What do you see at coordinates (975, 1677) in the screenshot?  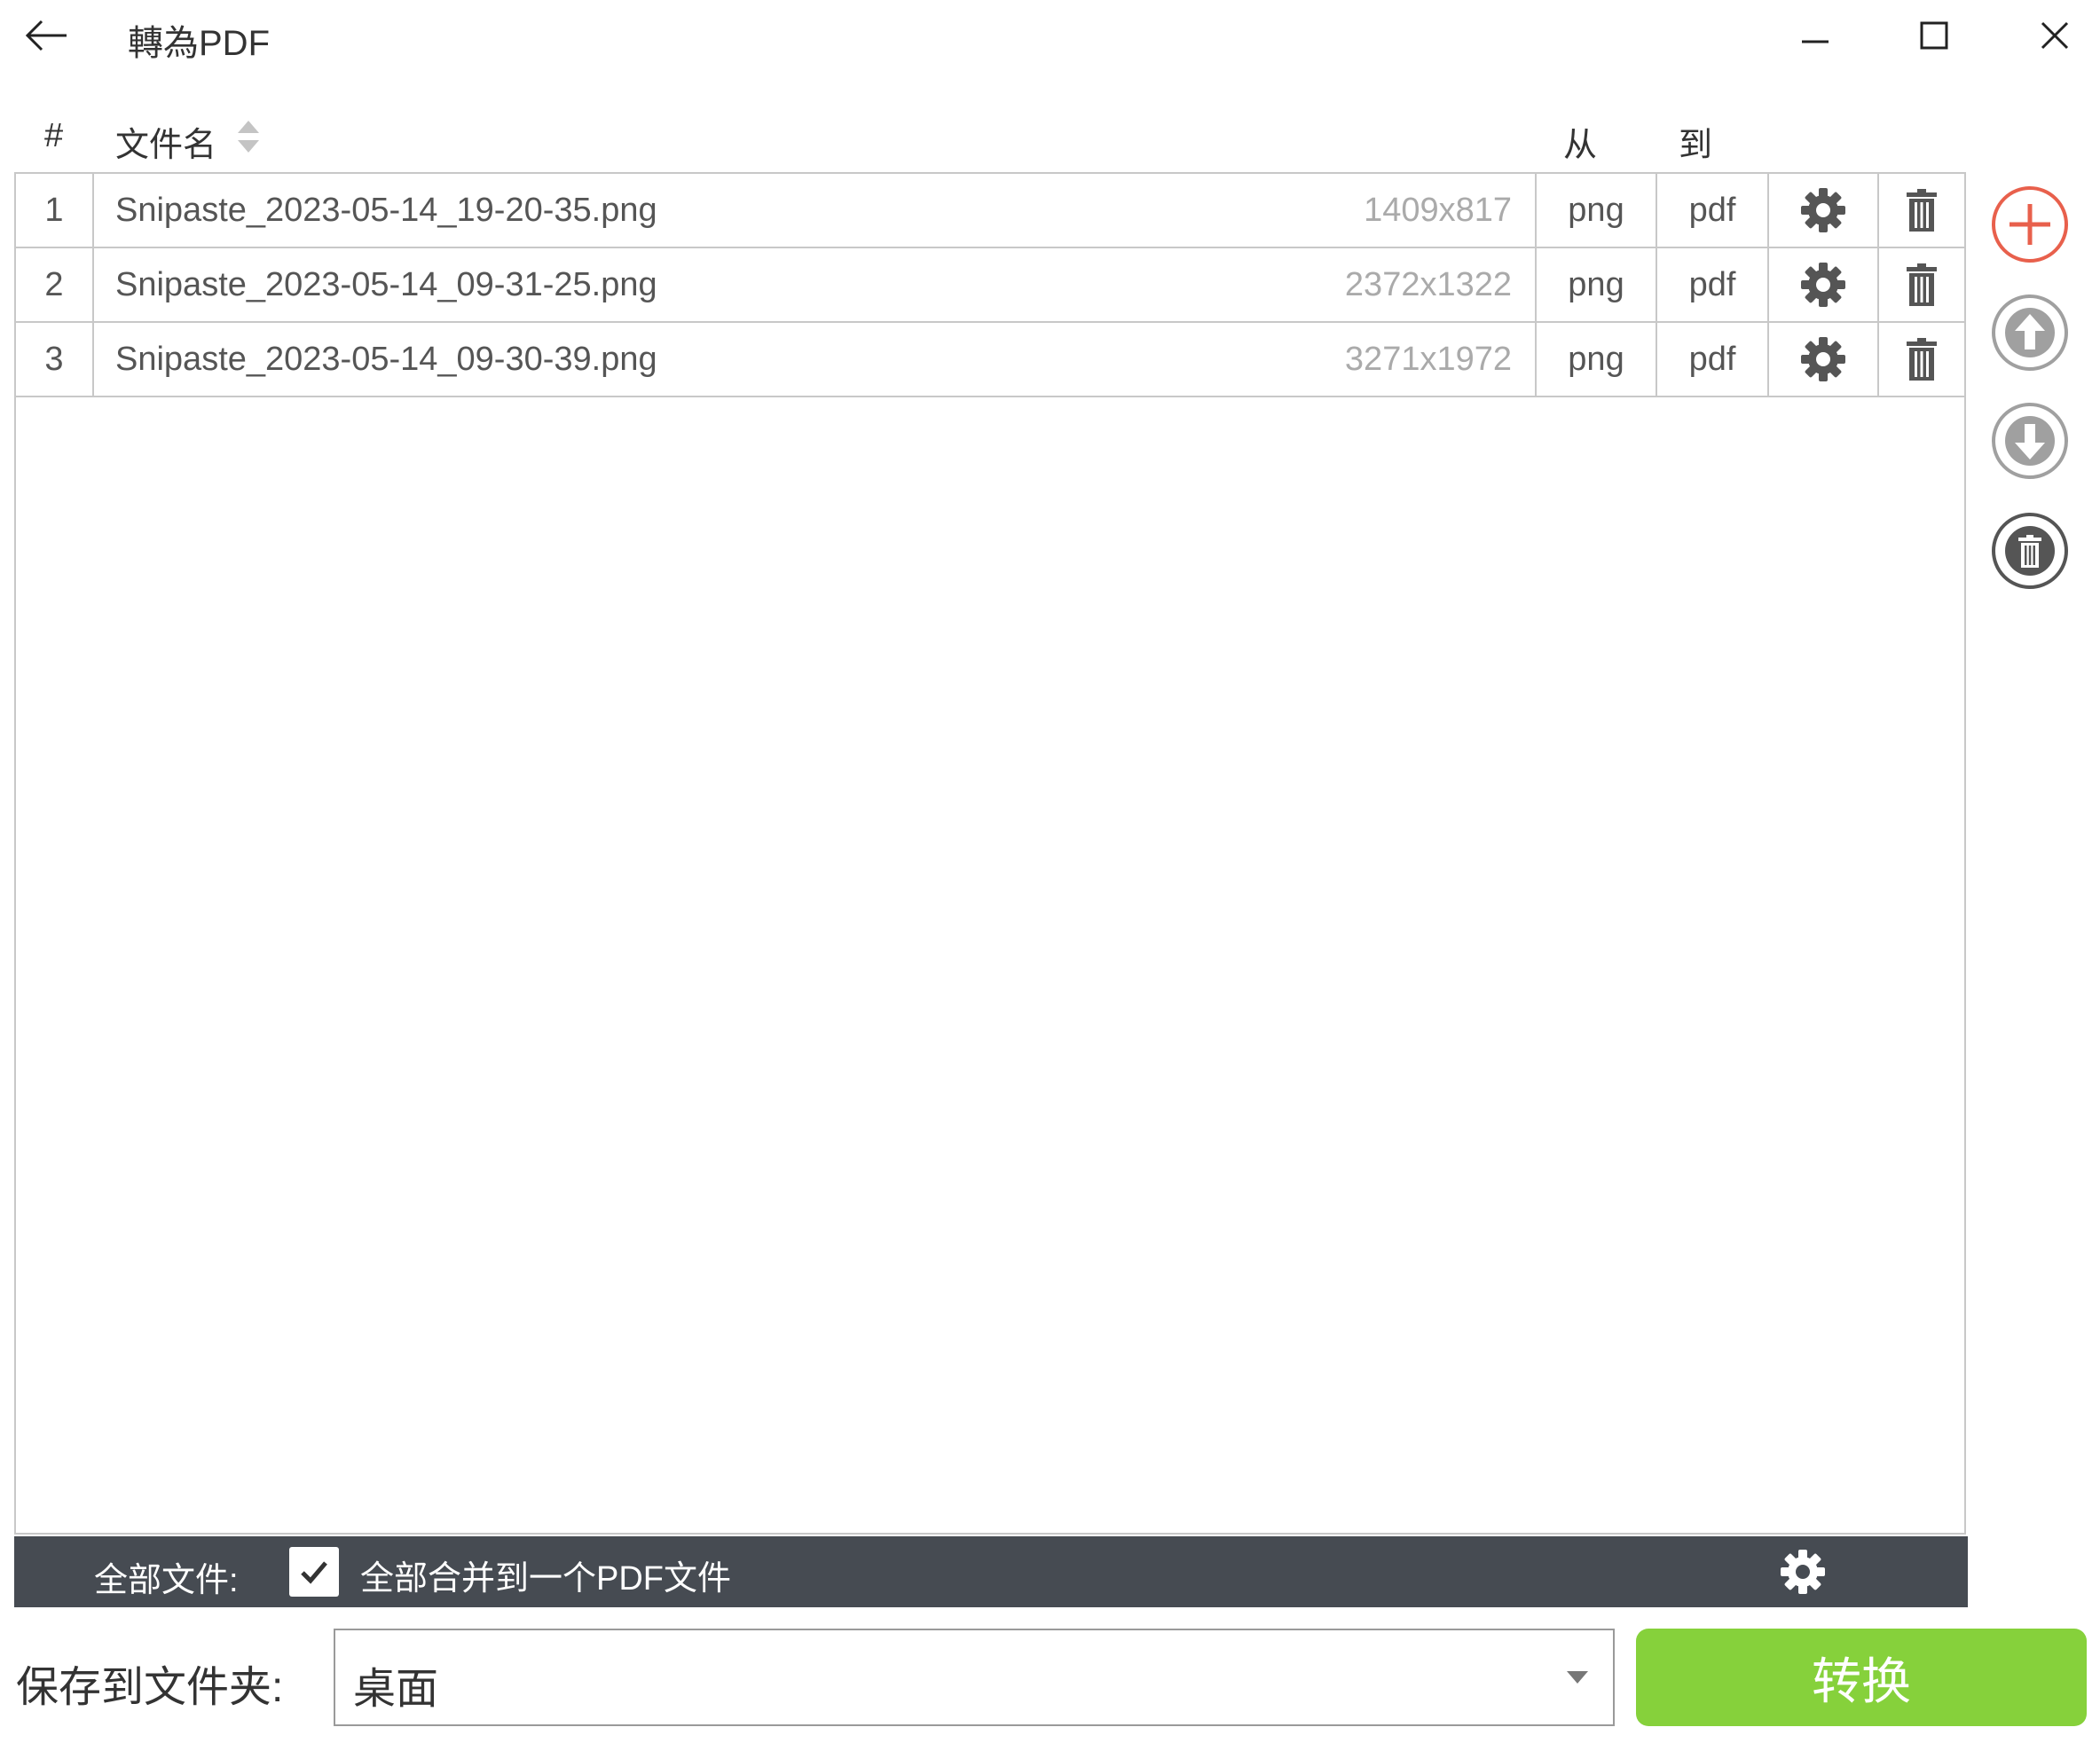 I see `folder-select: 桌面` at bounding box center [975, 1677].